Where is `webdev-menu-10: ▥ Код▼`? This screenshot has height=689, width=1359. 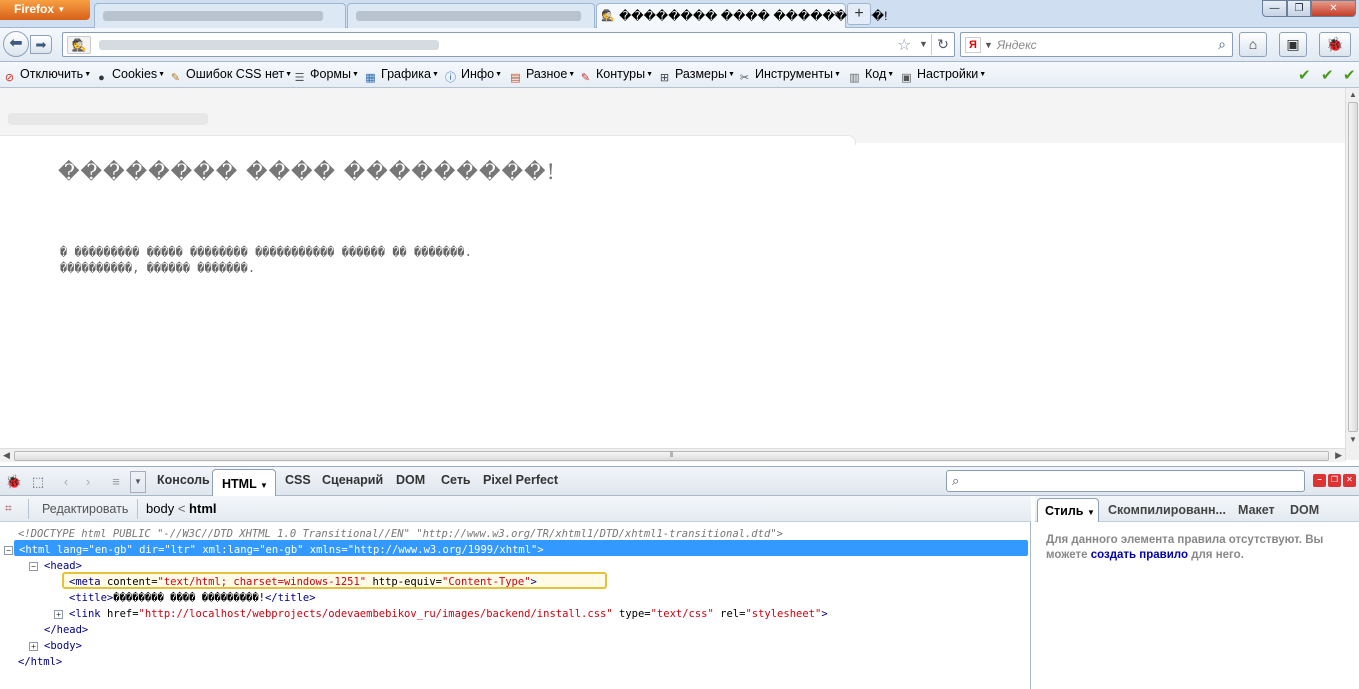
webdev-menu-10: ▥ Код▼ is located at coordinates (870, 76).